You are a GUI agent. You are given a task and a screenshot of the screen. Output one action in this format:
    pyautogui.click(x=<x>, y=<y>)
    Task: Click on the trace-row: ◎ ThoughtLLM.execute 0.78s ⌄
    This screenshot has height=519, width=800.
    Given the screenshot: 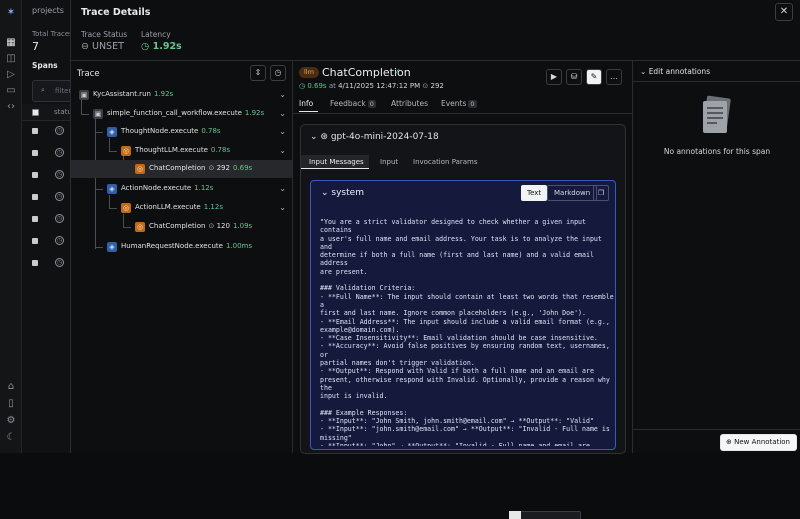 What is the action you would take?
    pyautogui.click(x=181, y=151)
    